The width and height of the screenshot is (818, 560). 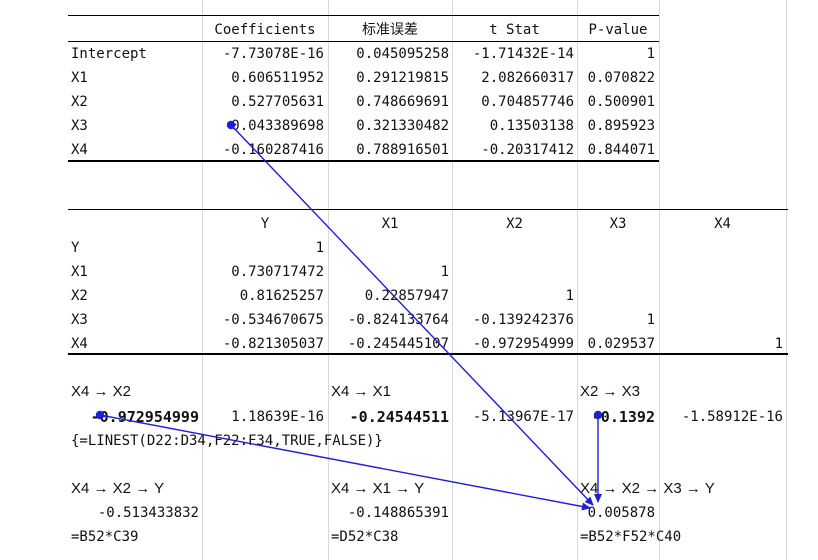 What do you see at coordinates (616, 417) in the screenshot?
I see `path-coef-x2-x3: -0.1392` at bounding box center [616, 417].